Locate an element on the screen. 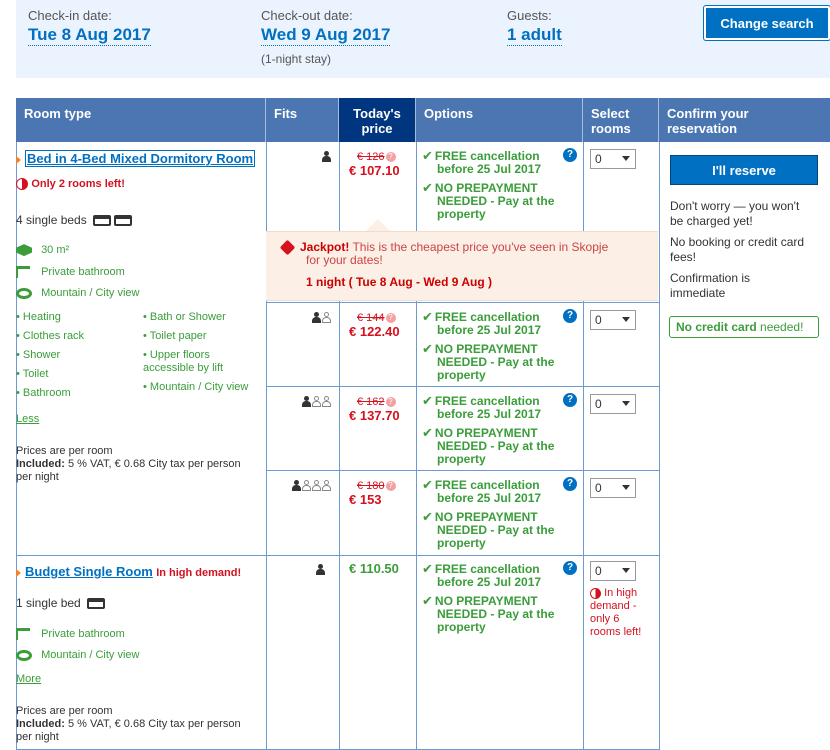 Image resolution: width=830 pixels, height=750 pixels. change-search-button: Change search is located at coordinates (767, 23).